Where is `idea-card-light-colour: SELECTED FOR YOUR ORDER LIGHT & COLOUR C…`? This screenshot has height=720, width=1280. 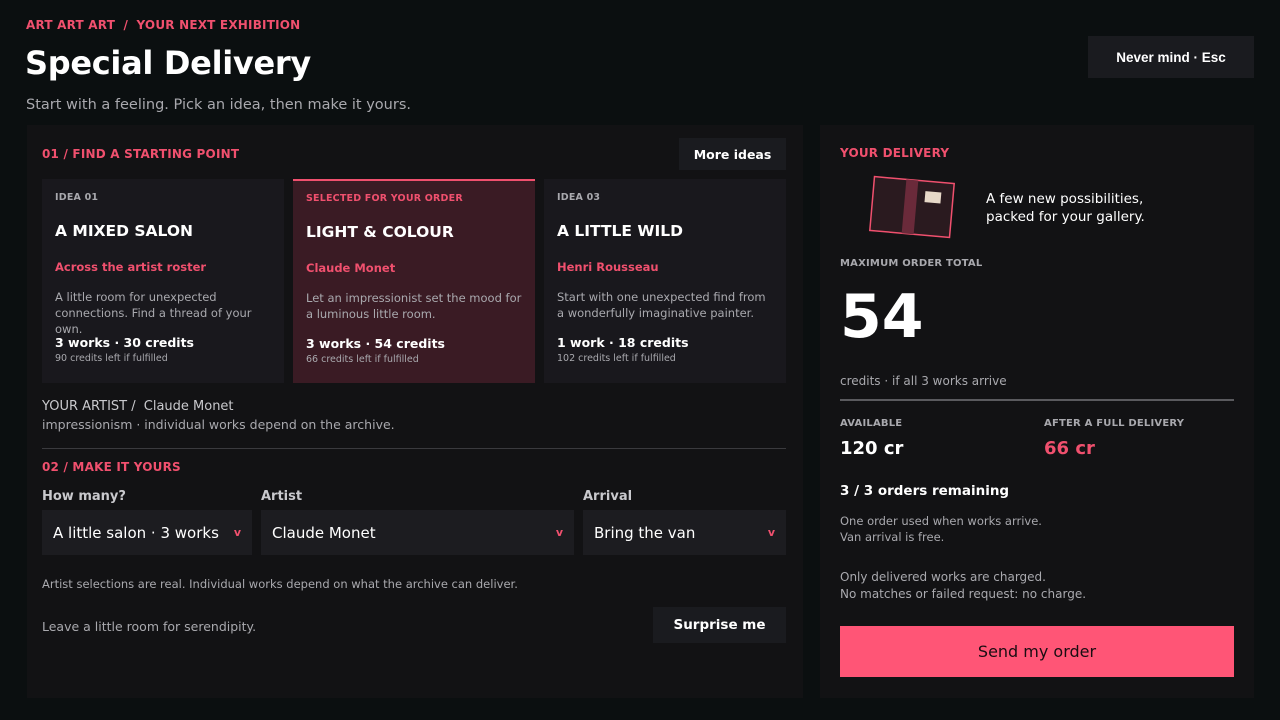 idea-card-light-colour: SELECTED FOR YOUR ORDER LIGHT & COLOUR C… is located at coordinates (414, 281).